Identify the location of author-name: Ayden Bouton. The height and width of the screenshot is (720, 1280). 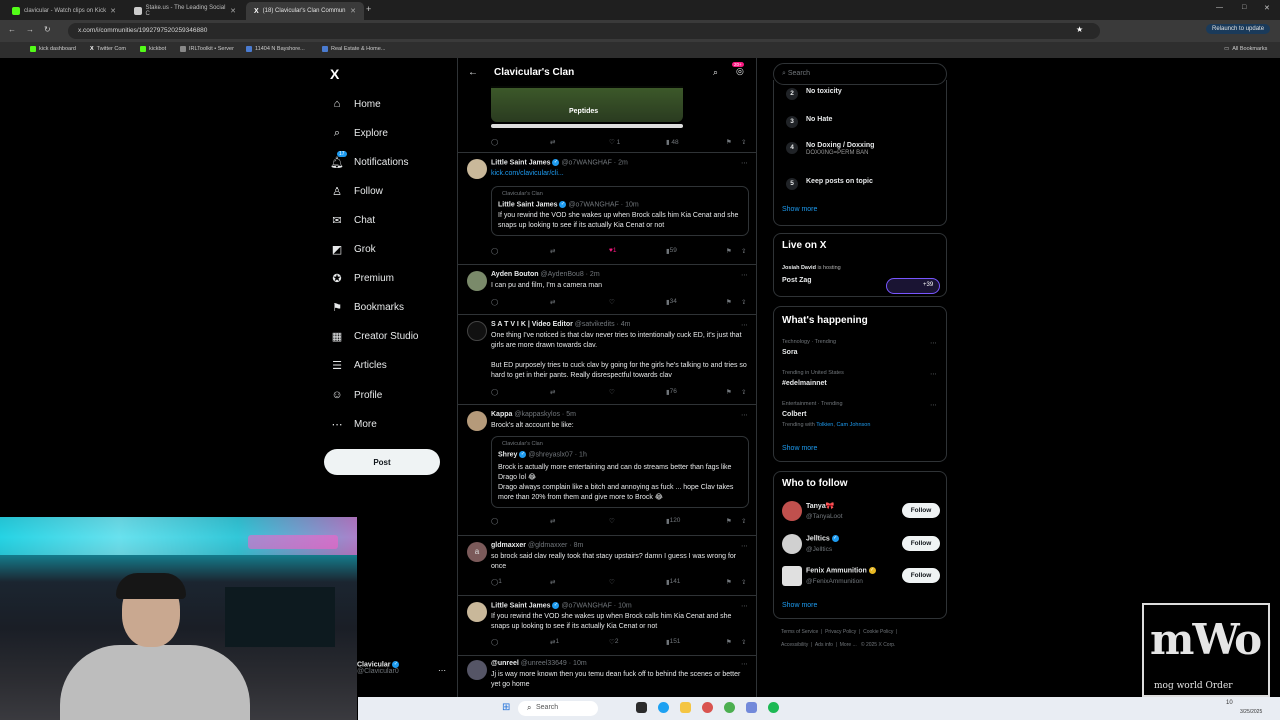
(515, 274).